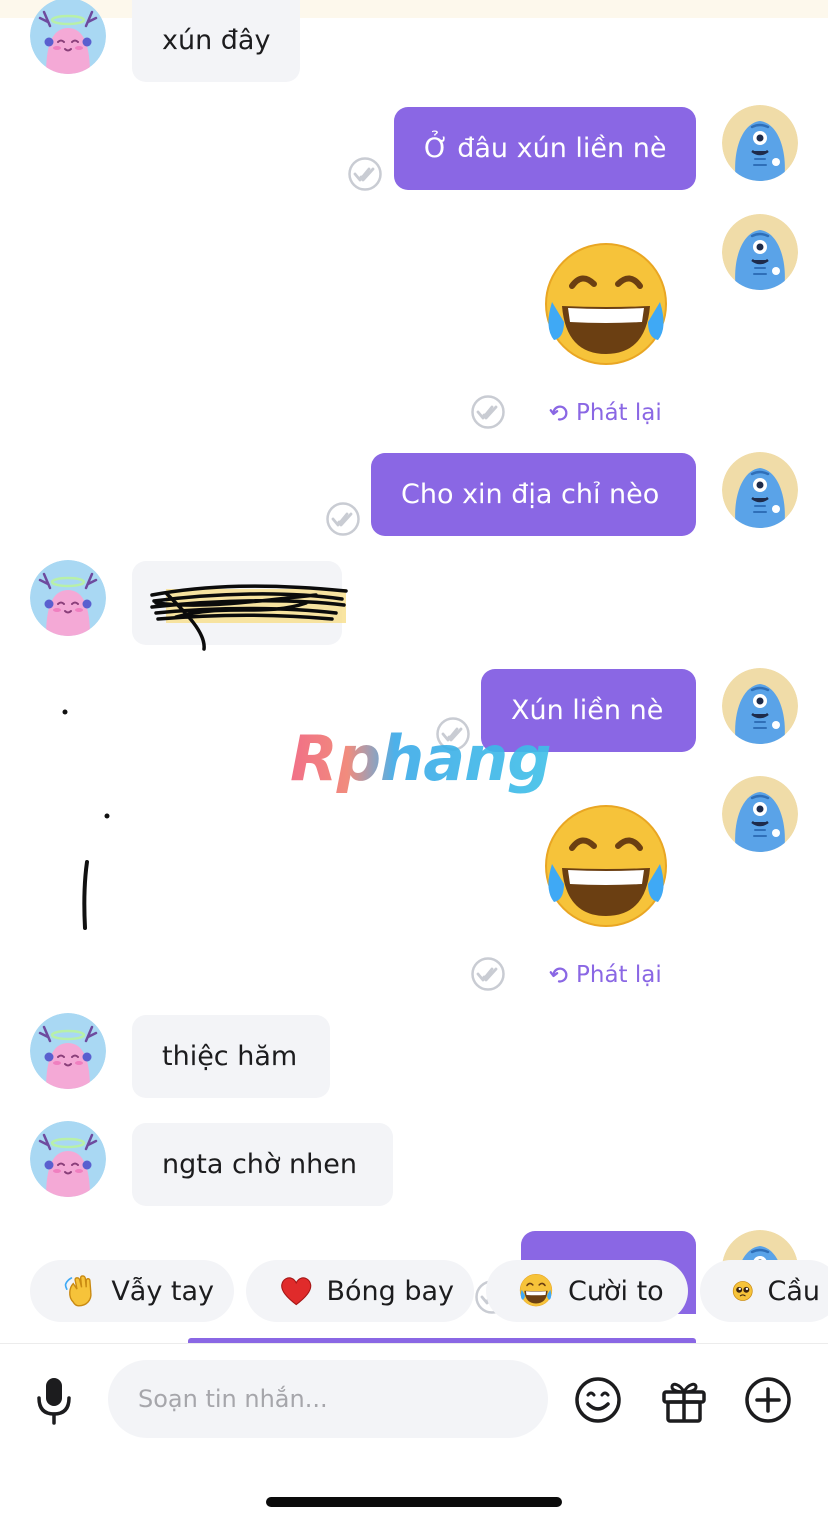 This screenshot has height=1523, width=828. Describe the element at coordinates (616, 1291) in the screenshot. I see `chip-label: Cười to` at that location.